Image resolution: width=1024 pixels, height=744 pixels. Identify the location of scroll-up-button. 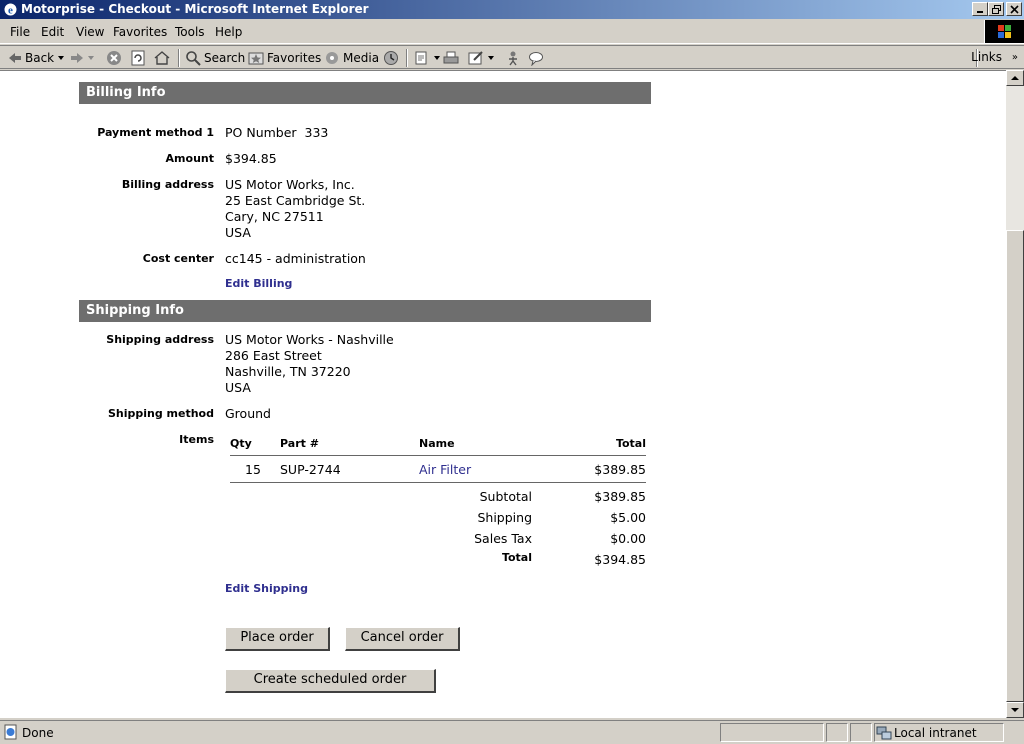
(1015, 78).